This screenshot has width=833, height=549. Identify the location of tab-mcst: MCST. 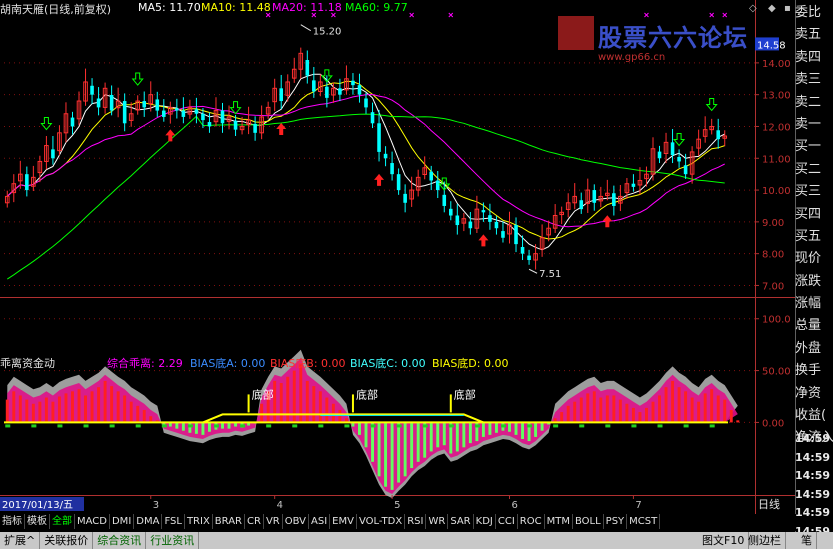
(644, 521).